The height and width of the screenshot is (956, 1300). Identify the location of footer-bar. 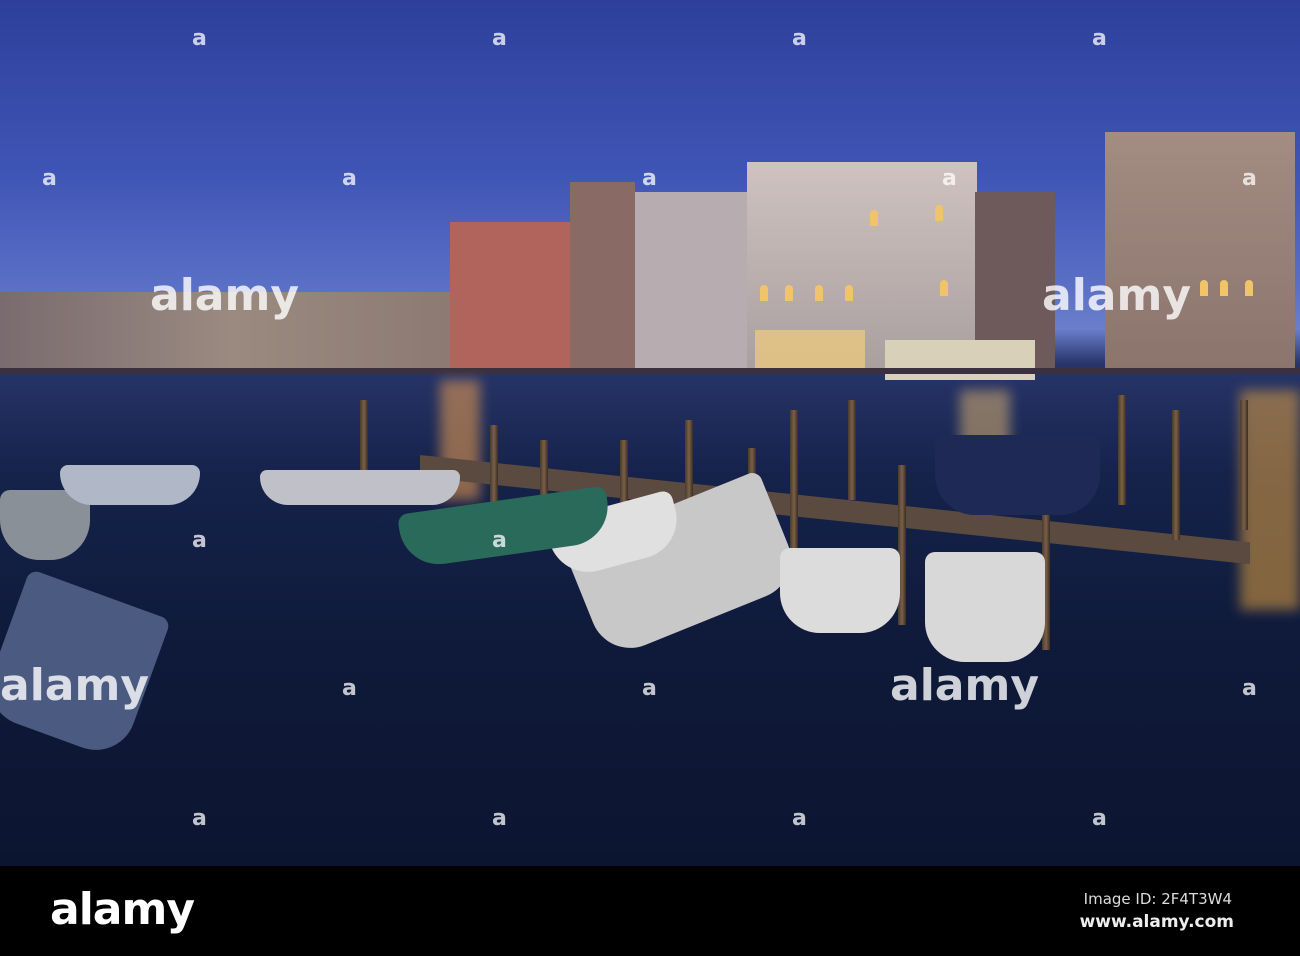
(650, 911).